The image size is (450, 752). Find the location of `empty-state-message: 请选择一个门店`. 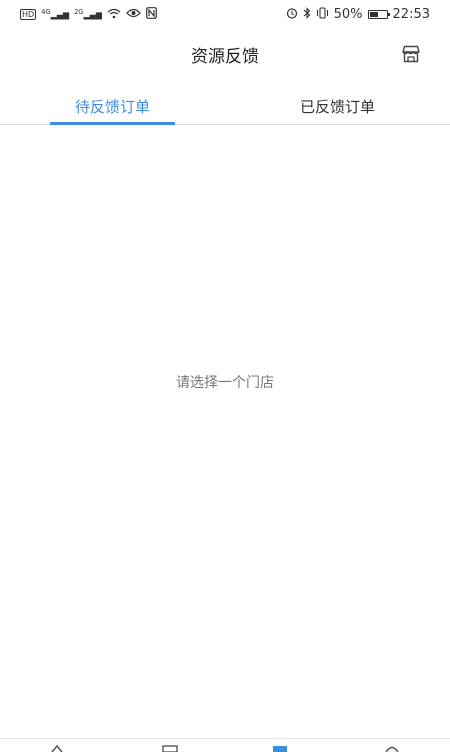

empty-state-message: 请选择一个门店 is located at coordinates (225, 383).